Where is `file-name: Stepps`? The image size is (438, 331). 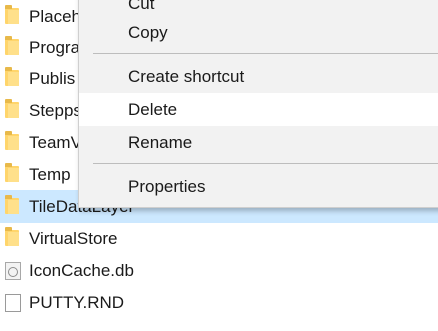 file-name: Stepps is located at coordinates (55, 110).